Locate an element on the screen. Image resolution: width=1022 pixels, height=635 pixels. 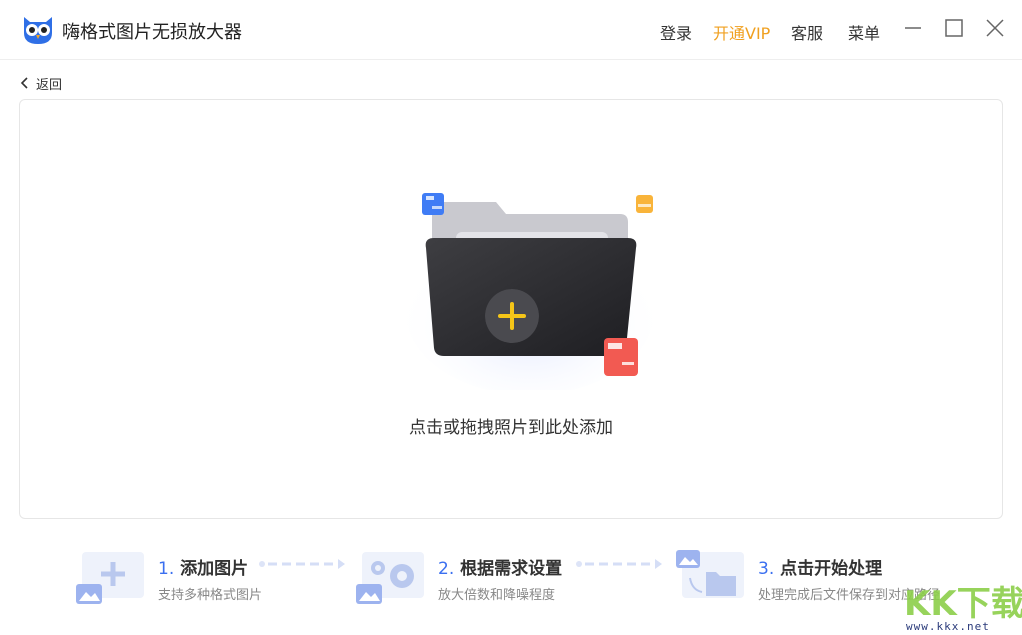
minimize-icon is located at coordinates (913, 28).